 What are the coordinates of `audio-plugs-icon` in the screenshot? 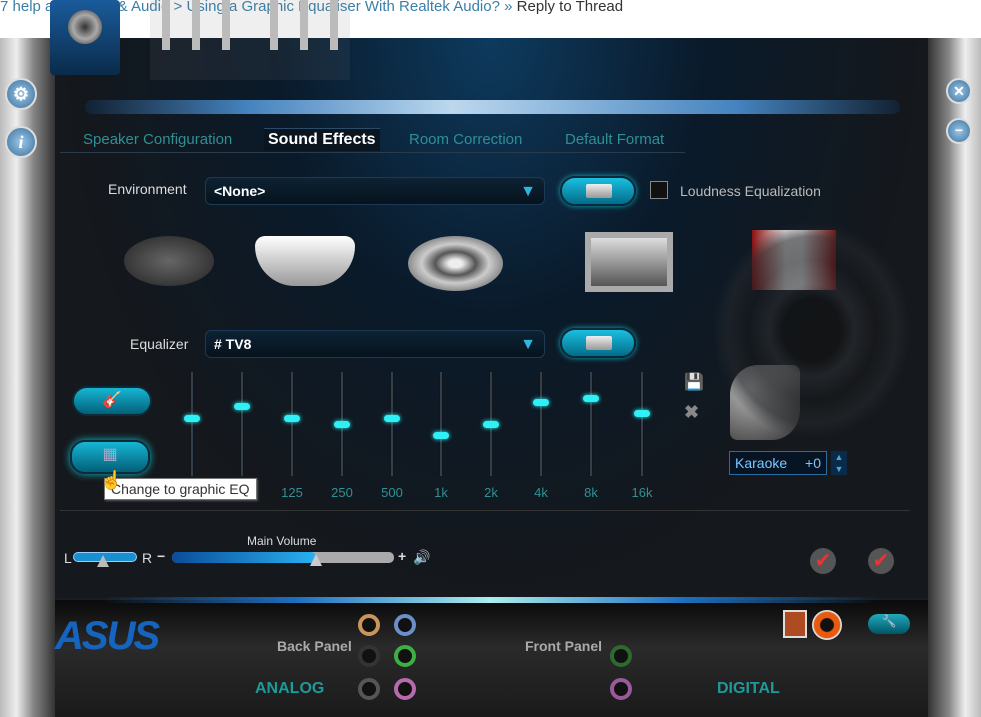 It's located at (250, 40).